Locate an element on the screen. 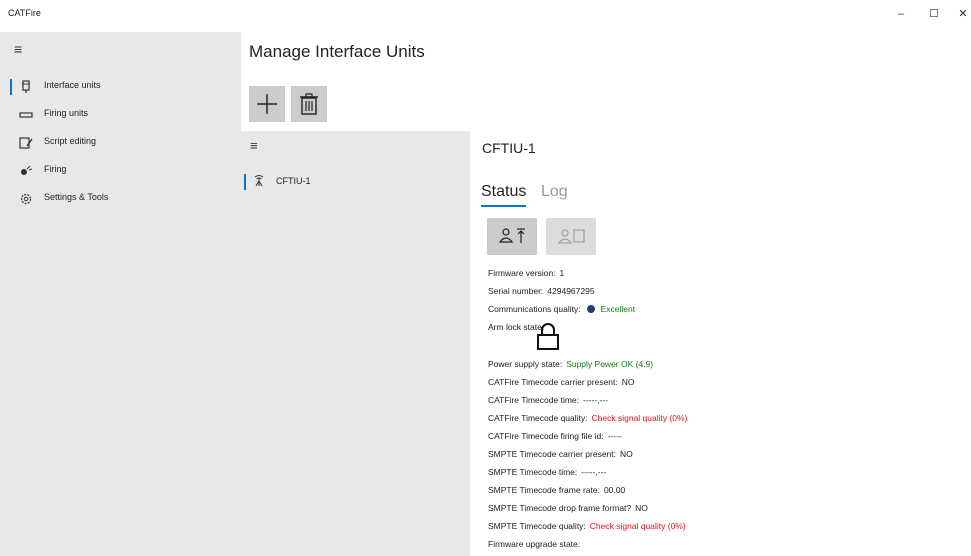 This screenshot has height=556, width=971. minimize-button: – is located at coordinates (901, 14).